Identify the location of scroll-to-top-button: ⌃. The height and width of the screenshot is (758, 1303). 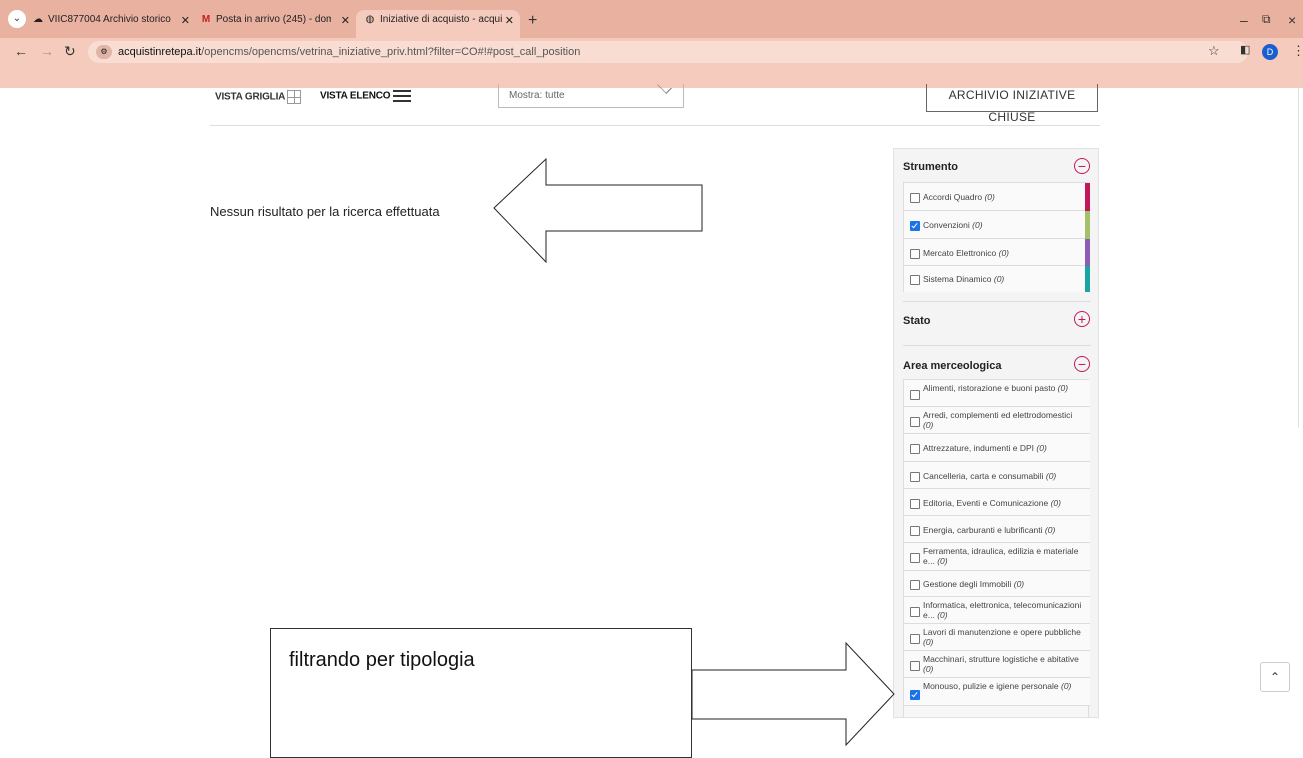
(1275, 677).